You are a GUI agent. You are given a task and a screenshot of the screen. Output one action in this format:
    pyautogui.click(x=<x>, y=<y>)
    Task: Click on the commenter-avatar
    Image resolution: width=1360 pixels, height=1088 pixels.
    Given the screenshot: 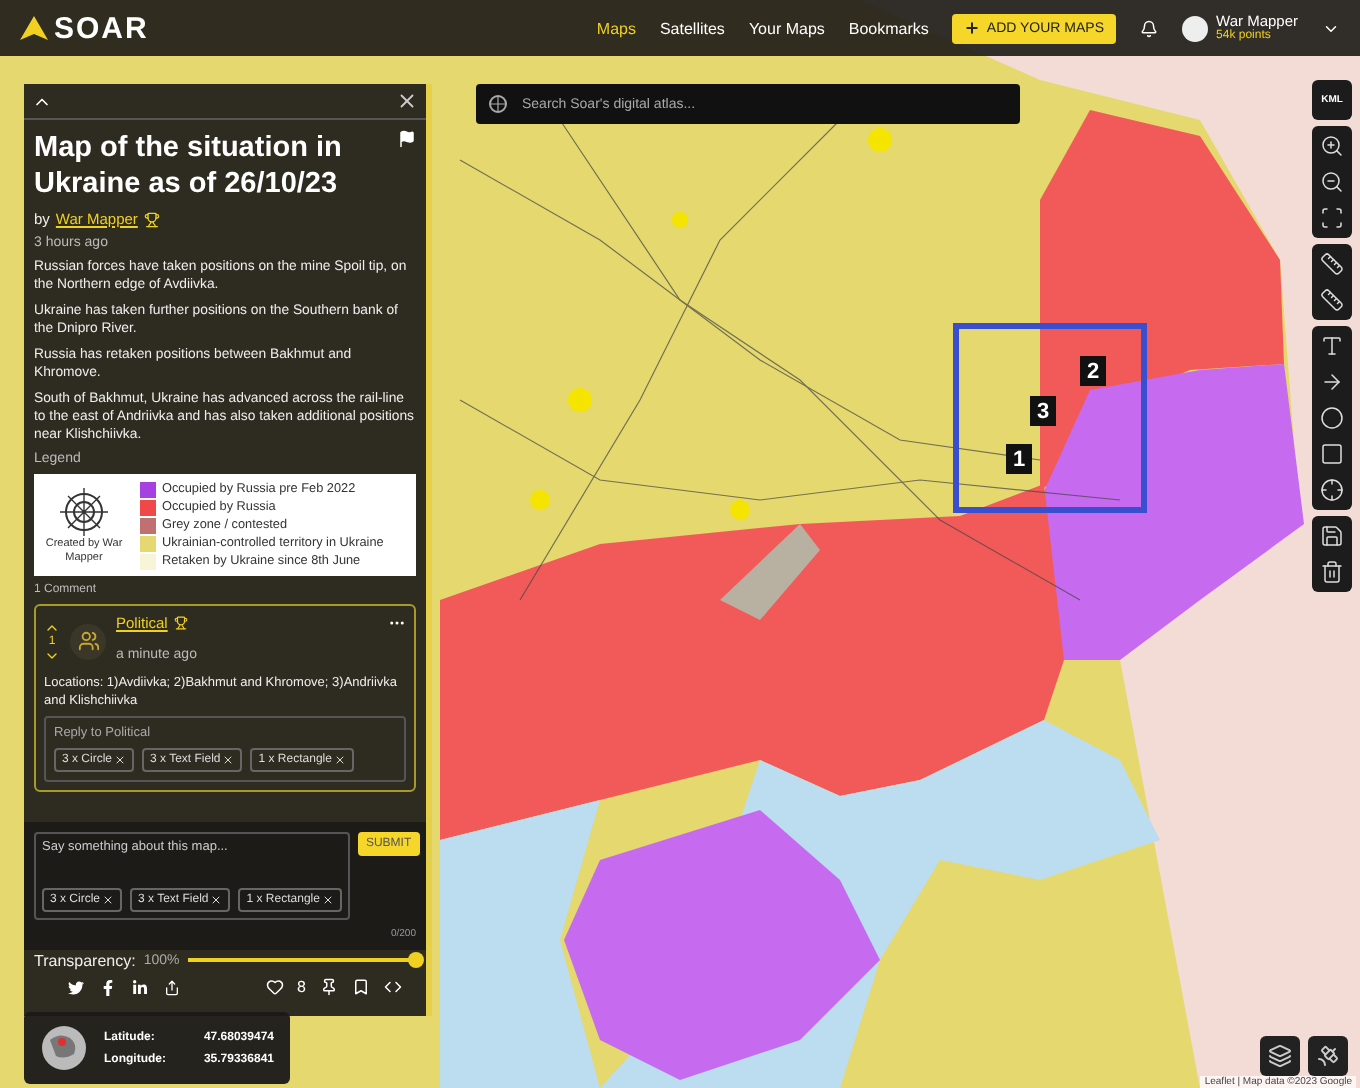 What is the action you would take?
    pyautogui.click(x=88, y=641)
    